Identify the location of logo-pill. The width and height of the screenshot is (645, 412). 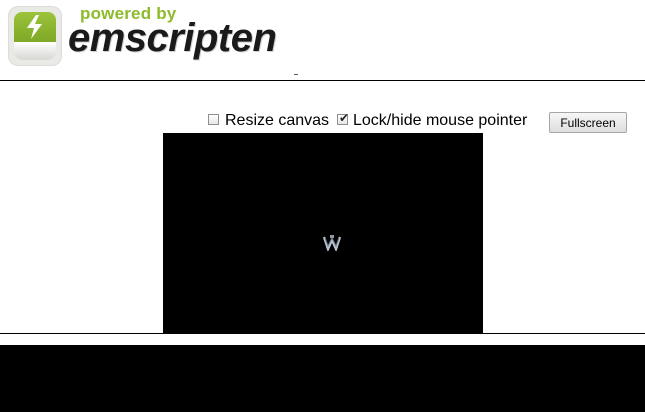
(35, 51).